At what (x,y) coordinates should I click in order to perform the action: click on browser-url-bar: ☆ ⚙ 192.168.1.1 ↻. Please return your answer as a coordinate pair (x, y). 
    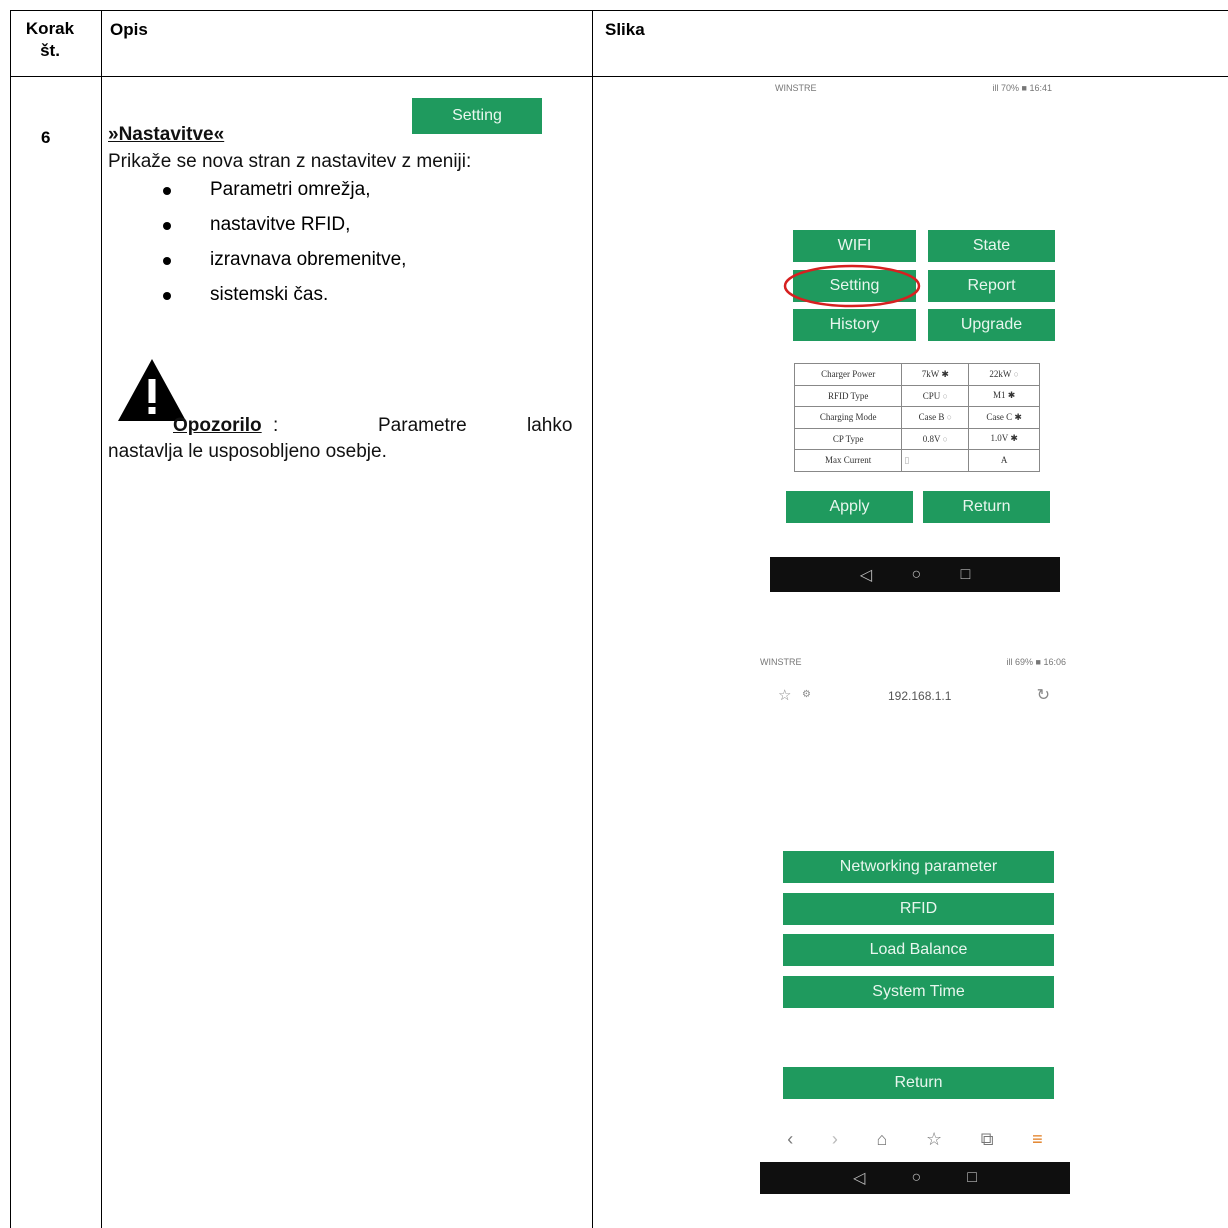
    Looking at the image, I should click on (915, 697).